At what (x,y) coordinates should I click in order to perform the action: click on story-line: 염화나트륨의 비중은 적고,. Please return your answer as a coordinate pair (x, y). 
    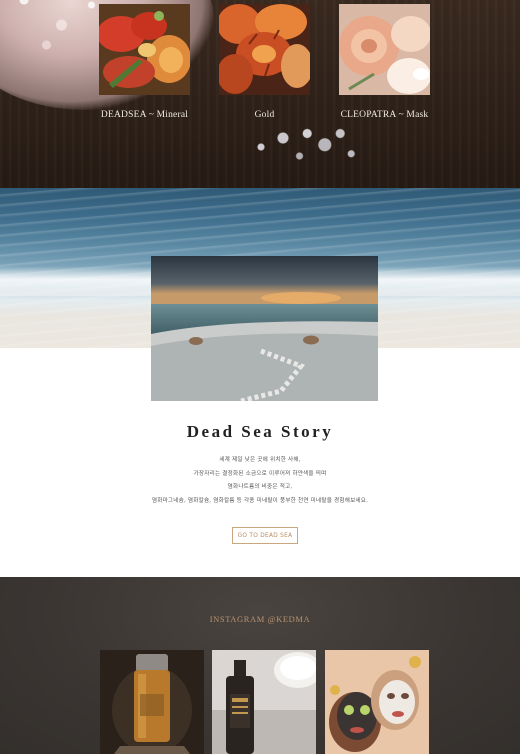
    Looking at the image, I should click on (260, 487).